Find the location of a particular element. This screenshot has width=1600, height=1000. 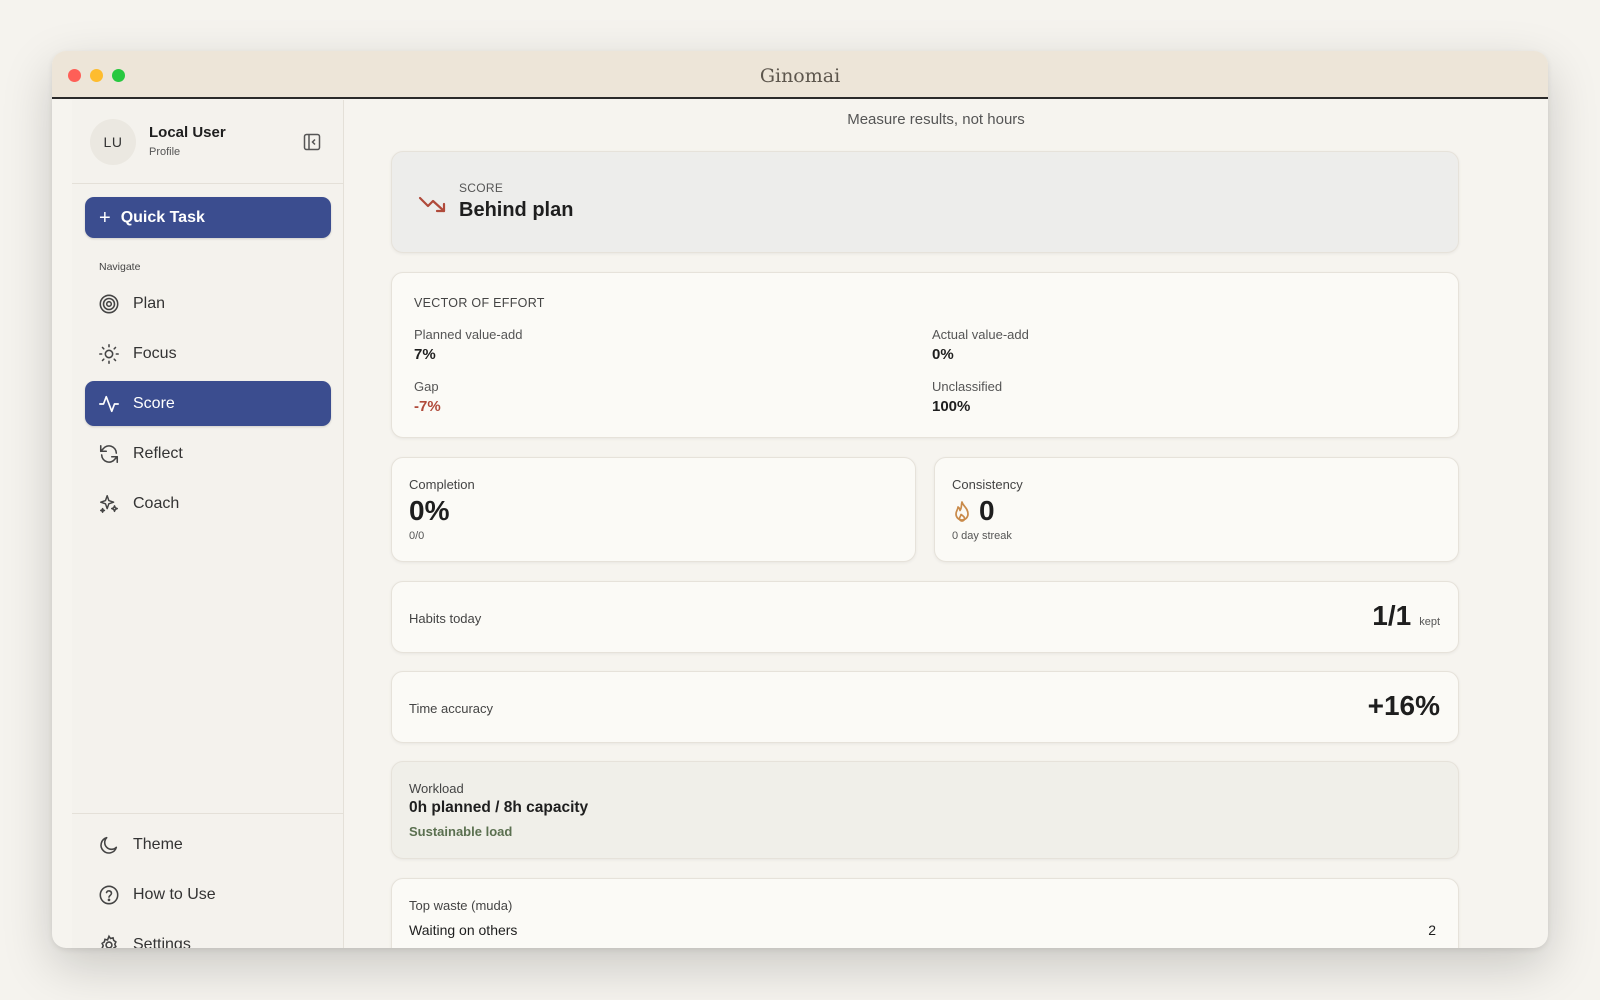

avatar: LU is located at coordinates (113, 142).